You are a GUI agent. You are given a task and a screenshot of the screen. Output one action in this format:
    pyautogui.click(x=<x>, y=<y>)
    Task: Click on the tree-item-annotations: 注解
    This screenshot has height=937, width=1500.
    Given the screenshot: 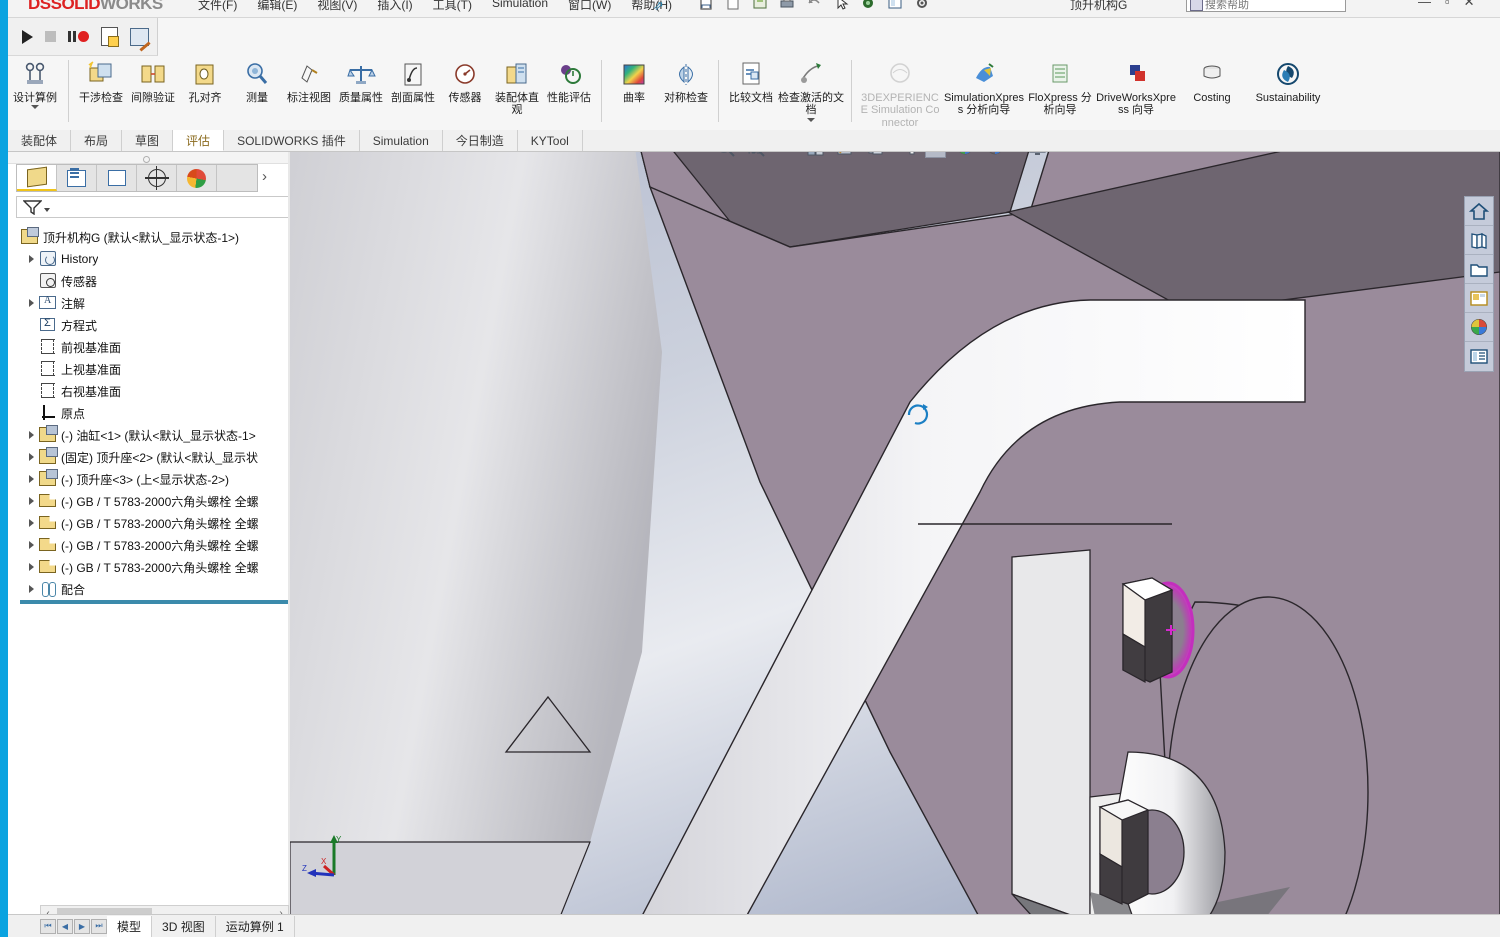 What is the action you would take?
    pyautogui.click(x=152, y=303)
    